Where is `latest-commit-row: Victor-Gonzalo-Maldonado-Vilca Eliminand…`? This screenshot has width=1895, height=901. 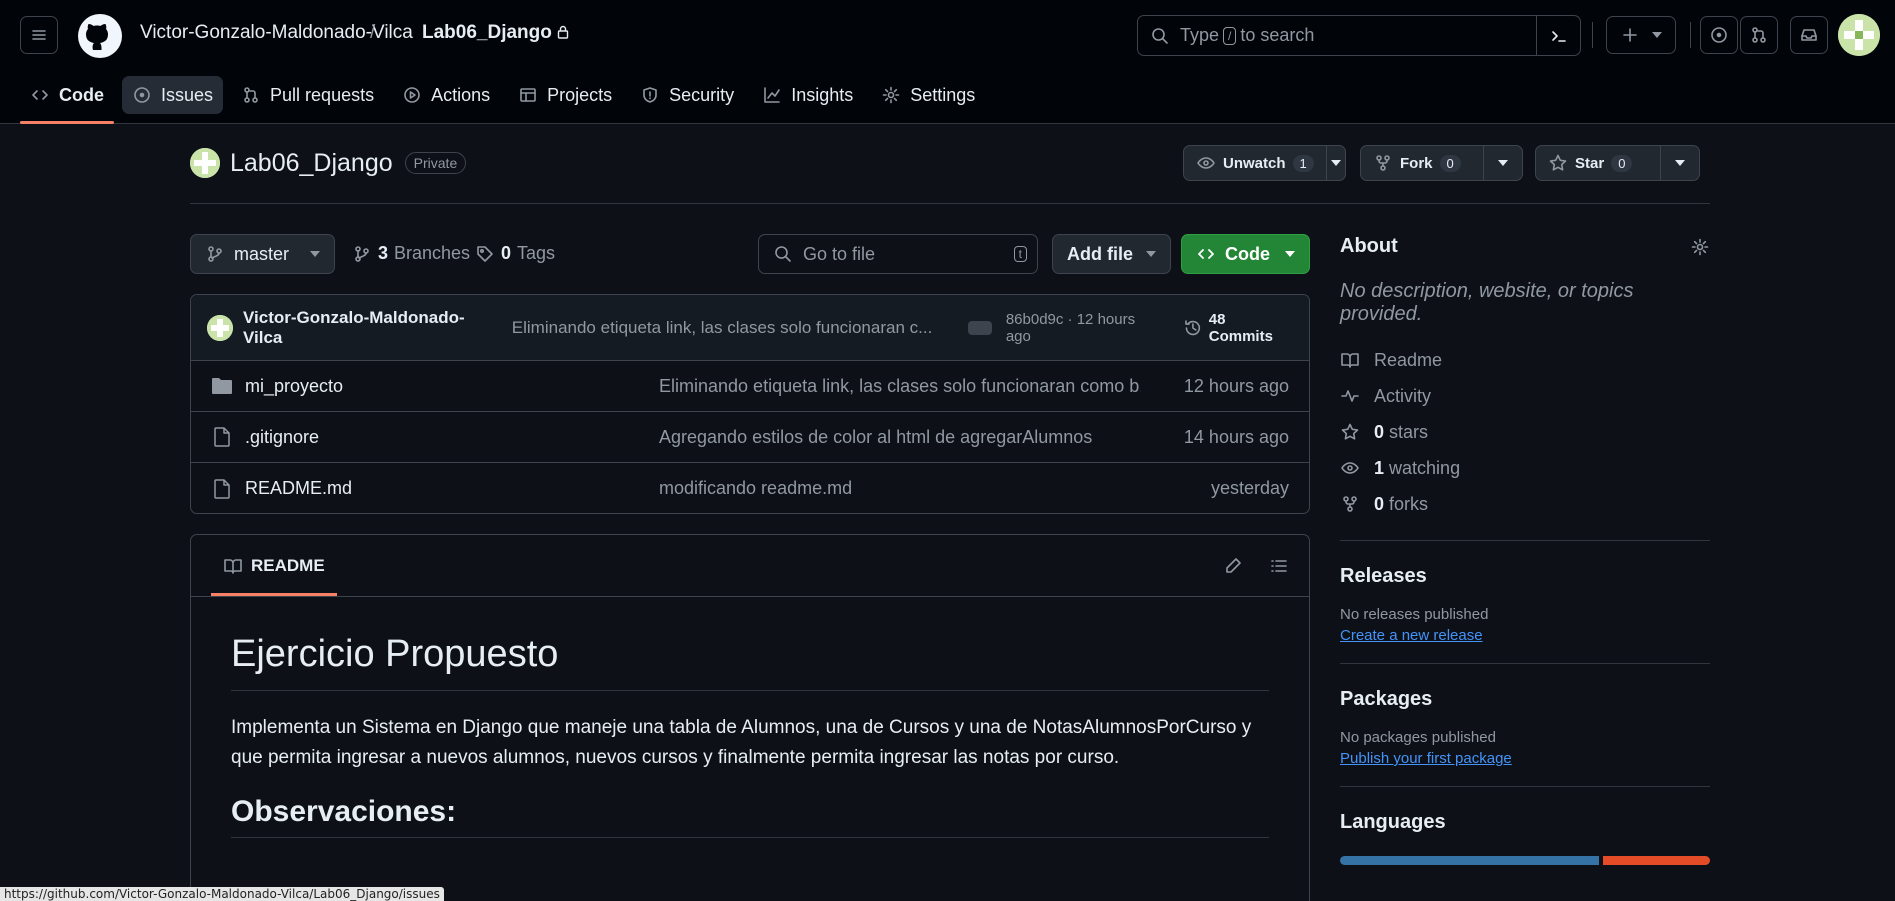
latest-commit-row: Victor-Gonzalo-Maldonado-Vilca Eliminand… is located at coordinates (750, 328).